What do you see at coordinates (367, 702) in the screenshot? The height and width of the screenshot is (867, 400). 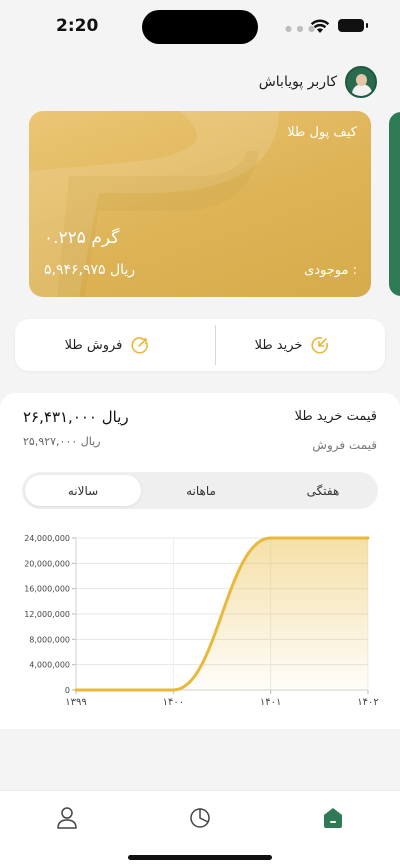 I see `x-tick-label: ۱۴۰۲` at bounding box center [367, 702].